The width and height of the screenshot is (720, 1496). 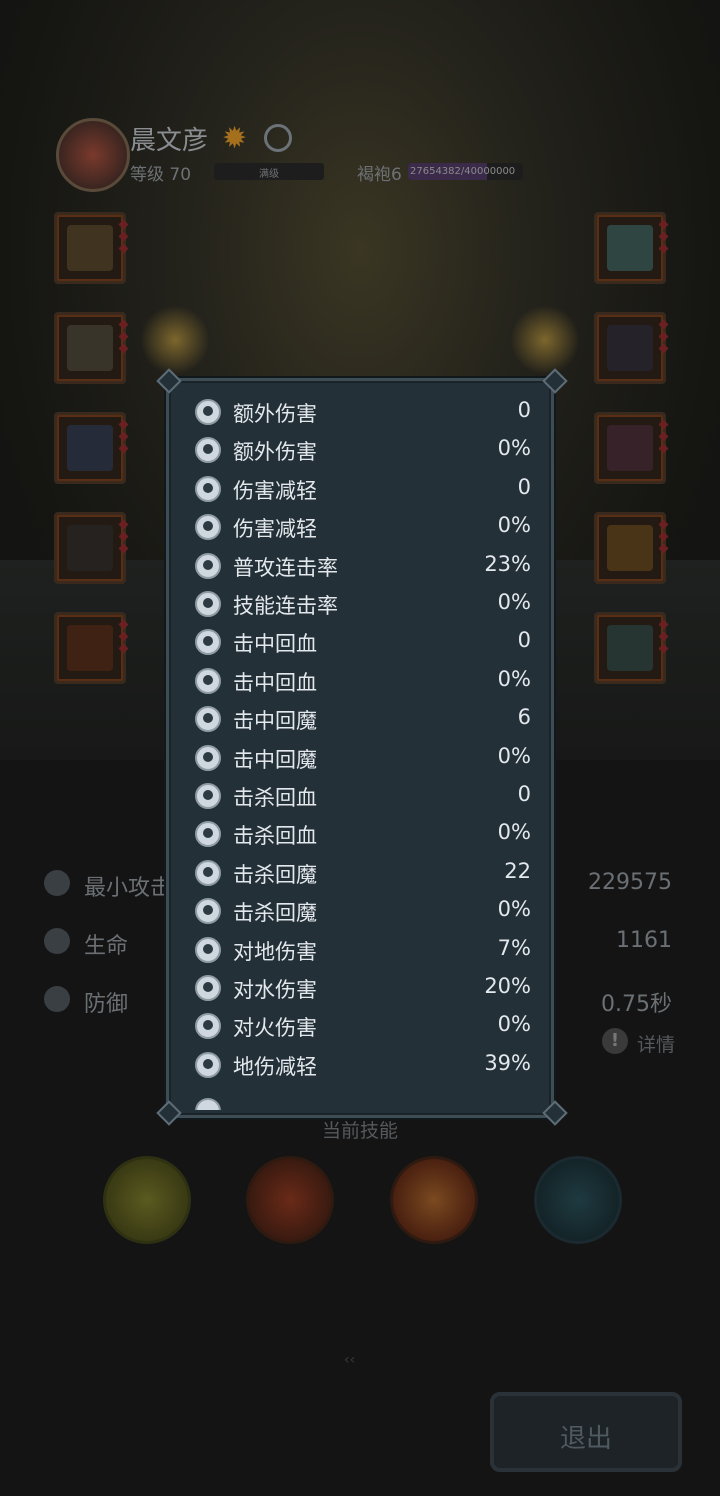 I want to click on attribute-row: 击中回血 0, so click(x=361, y=644).